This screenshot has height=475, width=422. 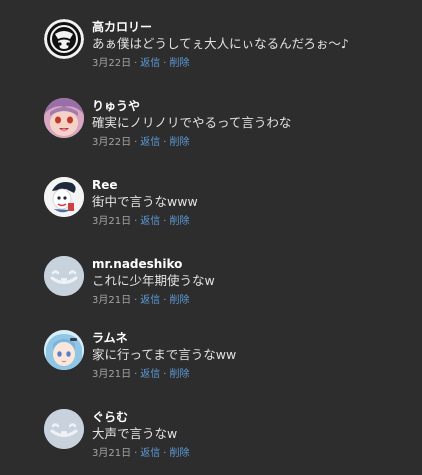 I want to click on comment-item: りゅうや 確実にノリノリでやるって言うわな 3月22日 · 返信 · 削除, so click(x=229, y=128).